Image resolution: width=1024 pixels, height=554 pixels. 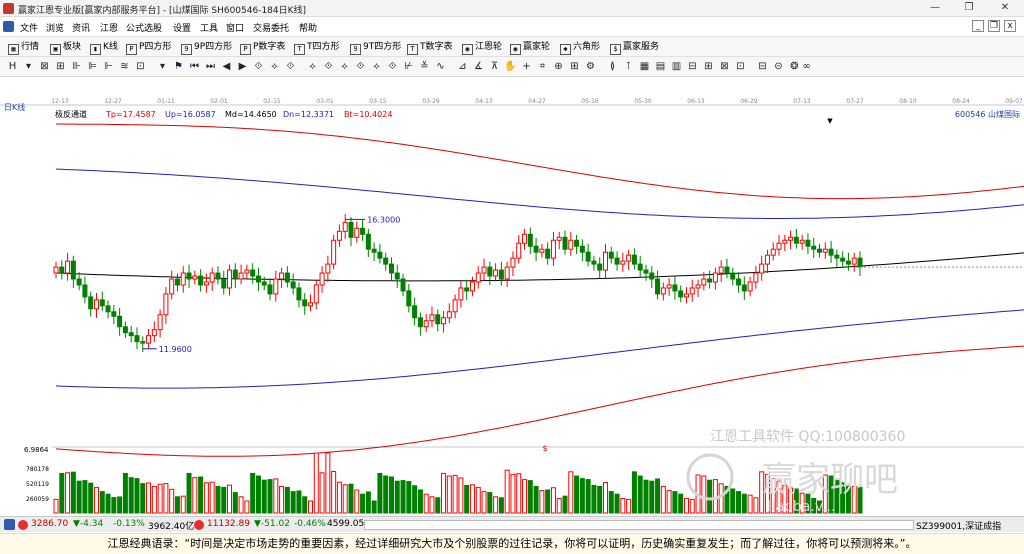 What do you see at coordinates (644, 66) in the screenshot?
I see `drawing-tool-icon-38: ▦` at bounding box center [644, 66].